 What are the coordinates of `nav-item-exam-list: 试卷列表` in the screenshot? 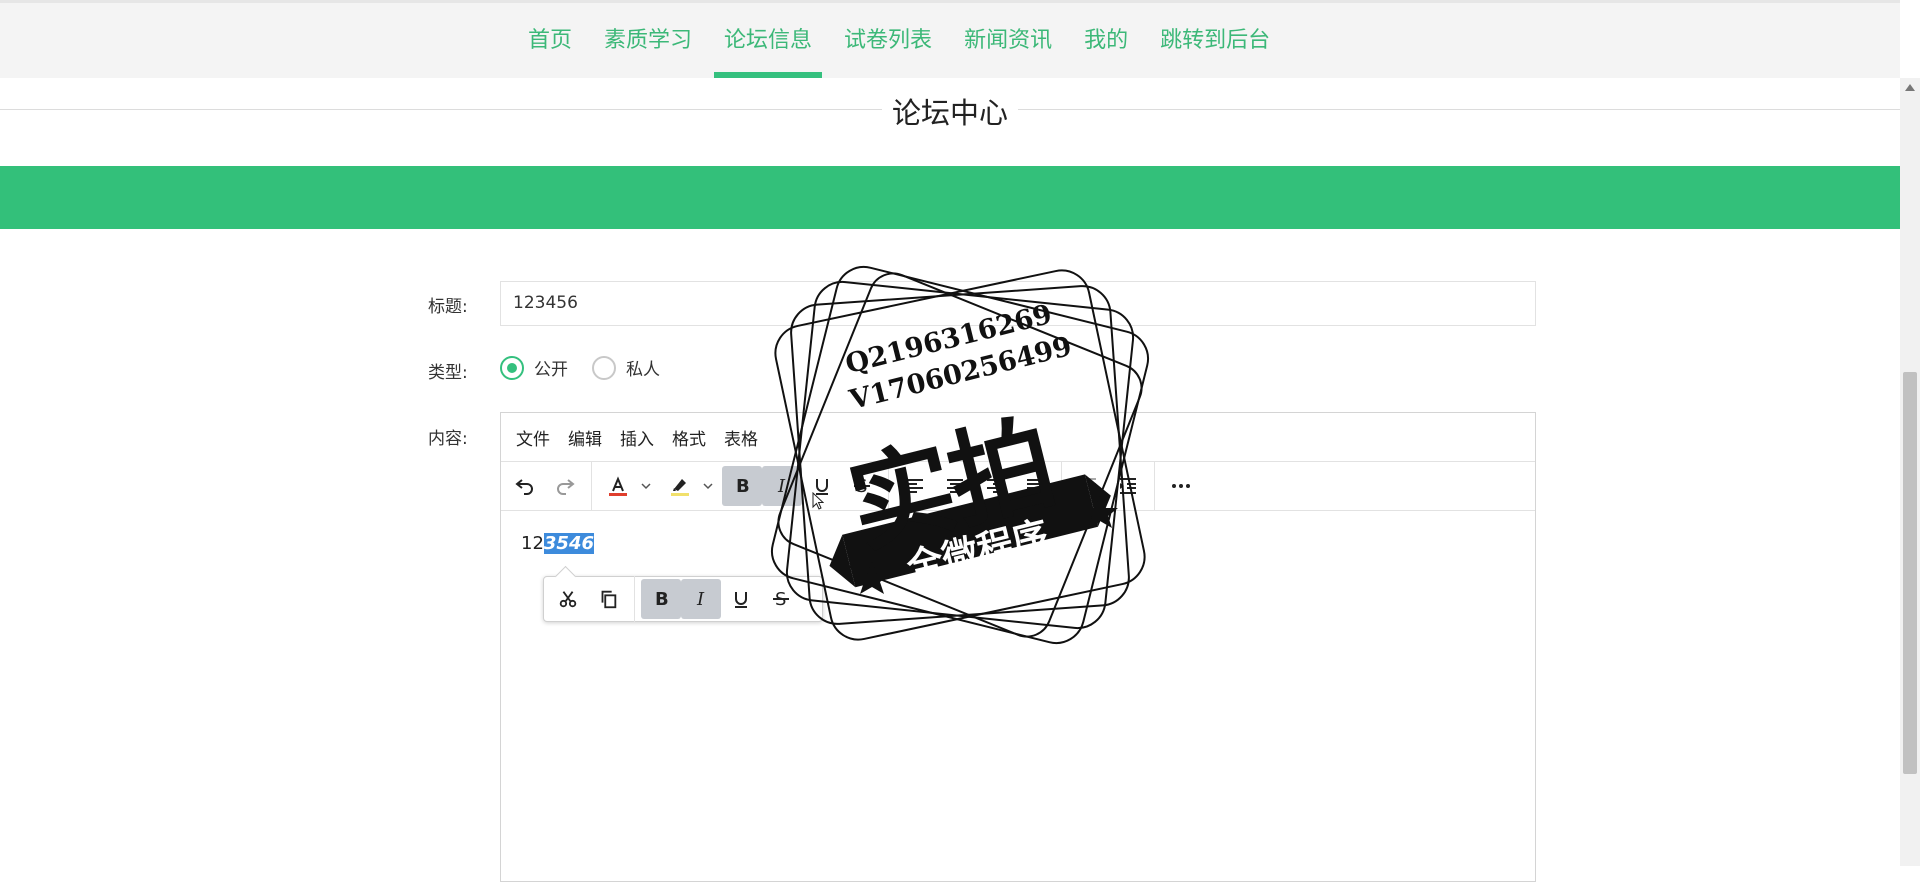 It's located at (888, 40).